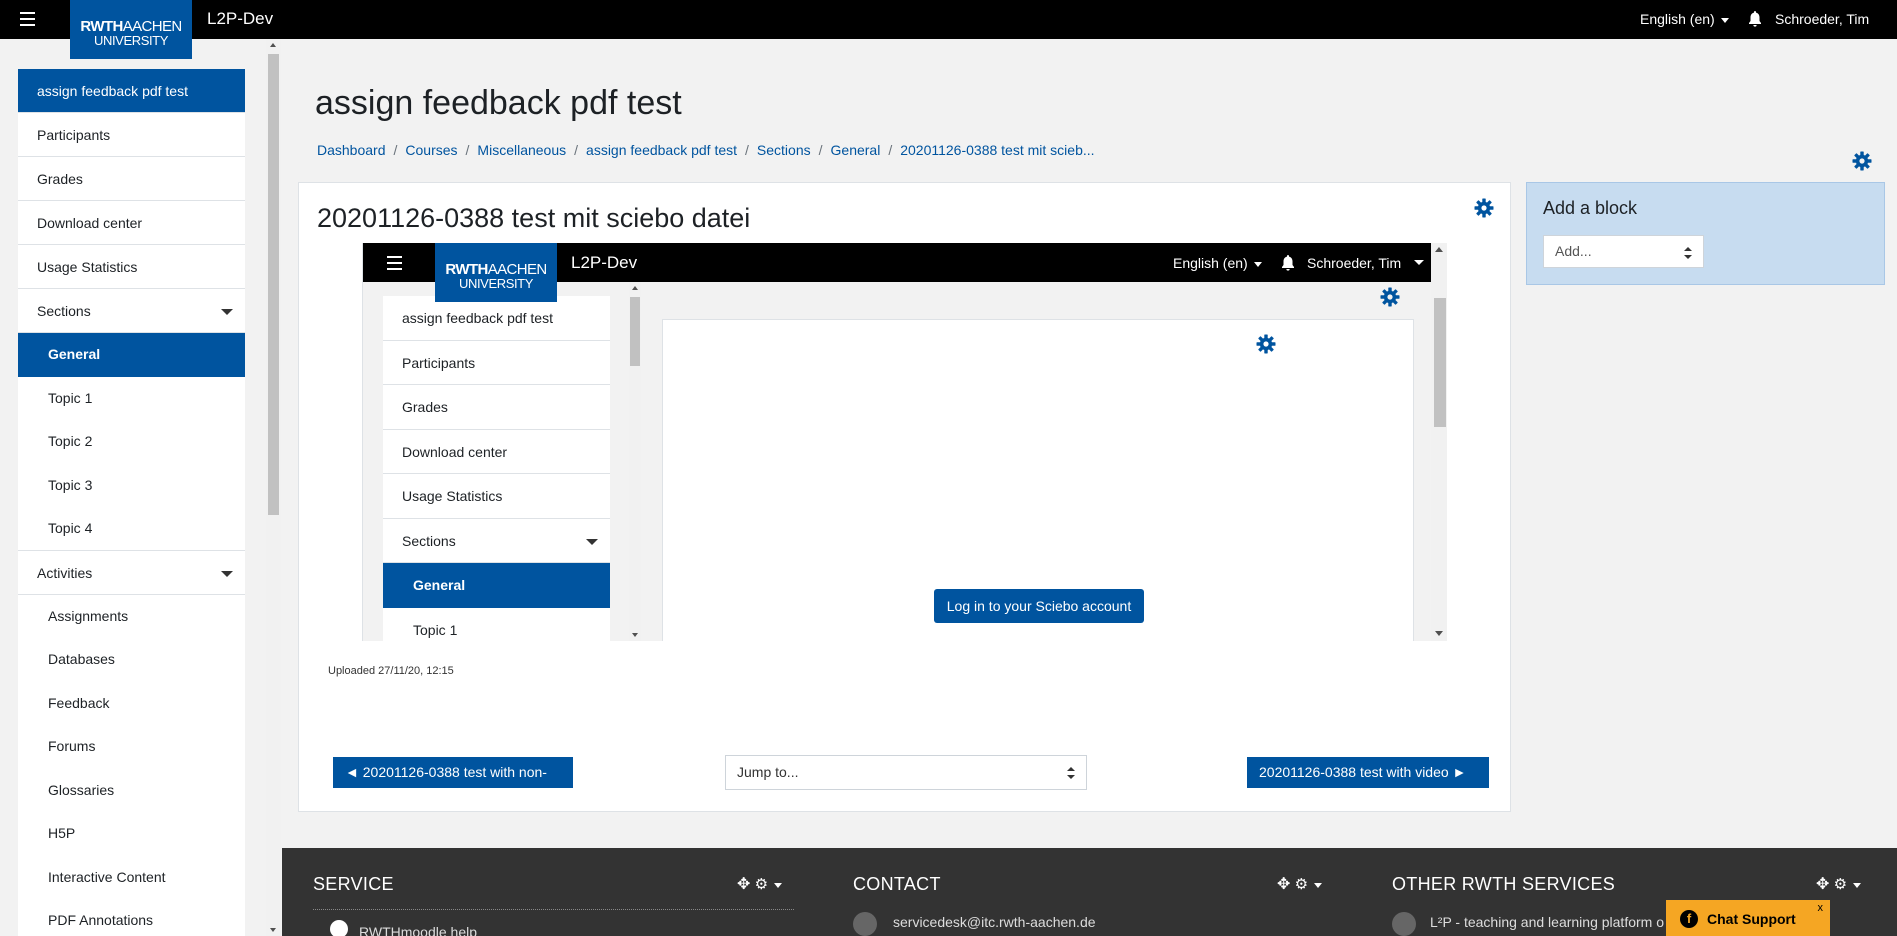  What do you see at coordinates (521, 150) in the screenshot?
I see `breadcrumb-miscellaneous: Miscellaneous` at bounding box center [521, 150].